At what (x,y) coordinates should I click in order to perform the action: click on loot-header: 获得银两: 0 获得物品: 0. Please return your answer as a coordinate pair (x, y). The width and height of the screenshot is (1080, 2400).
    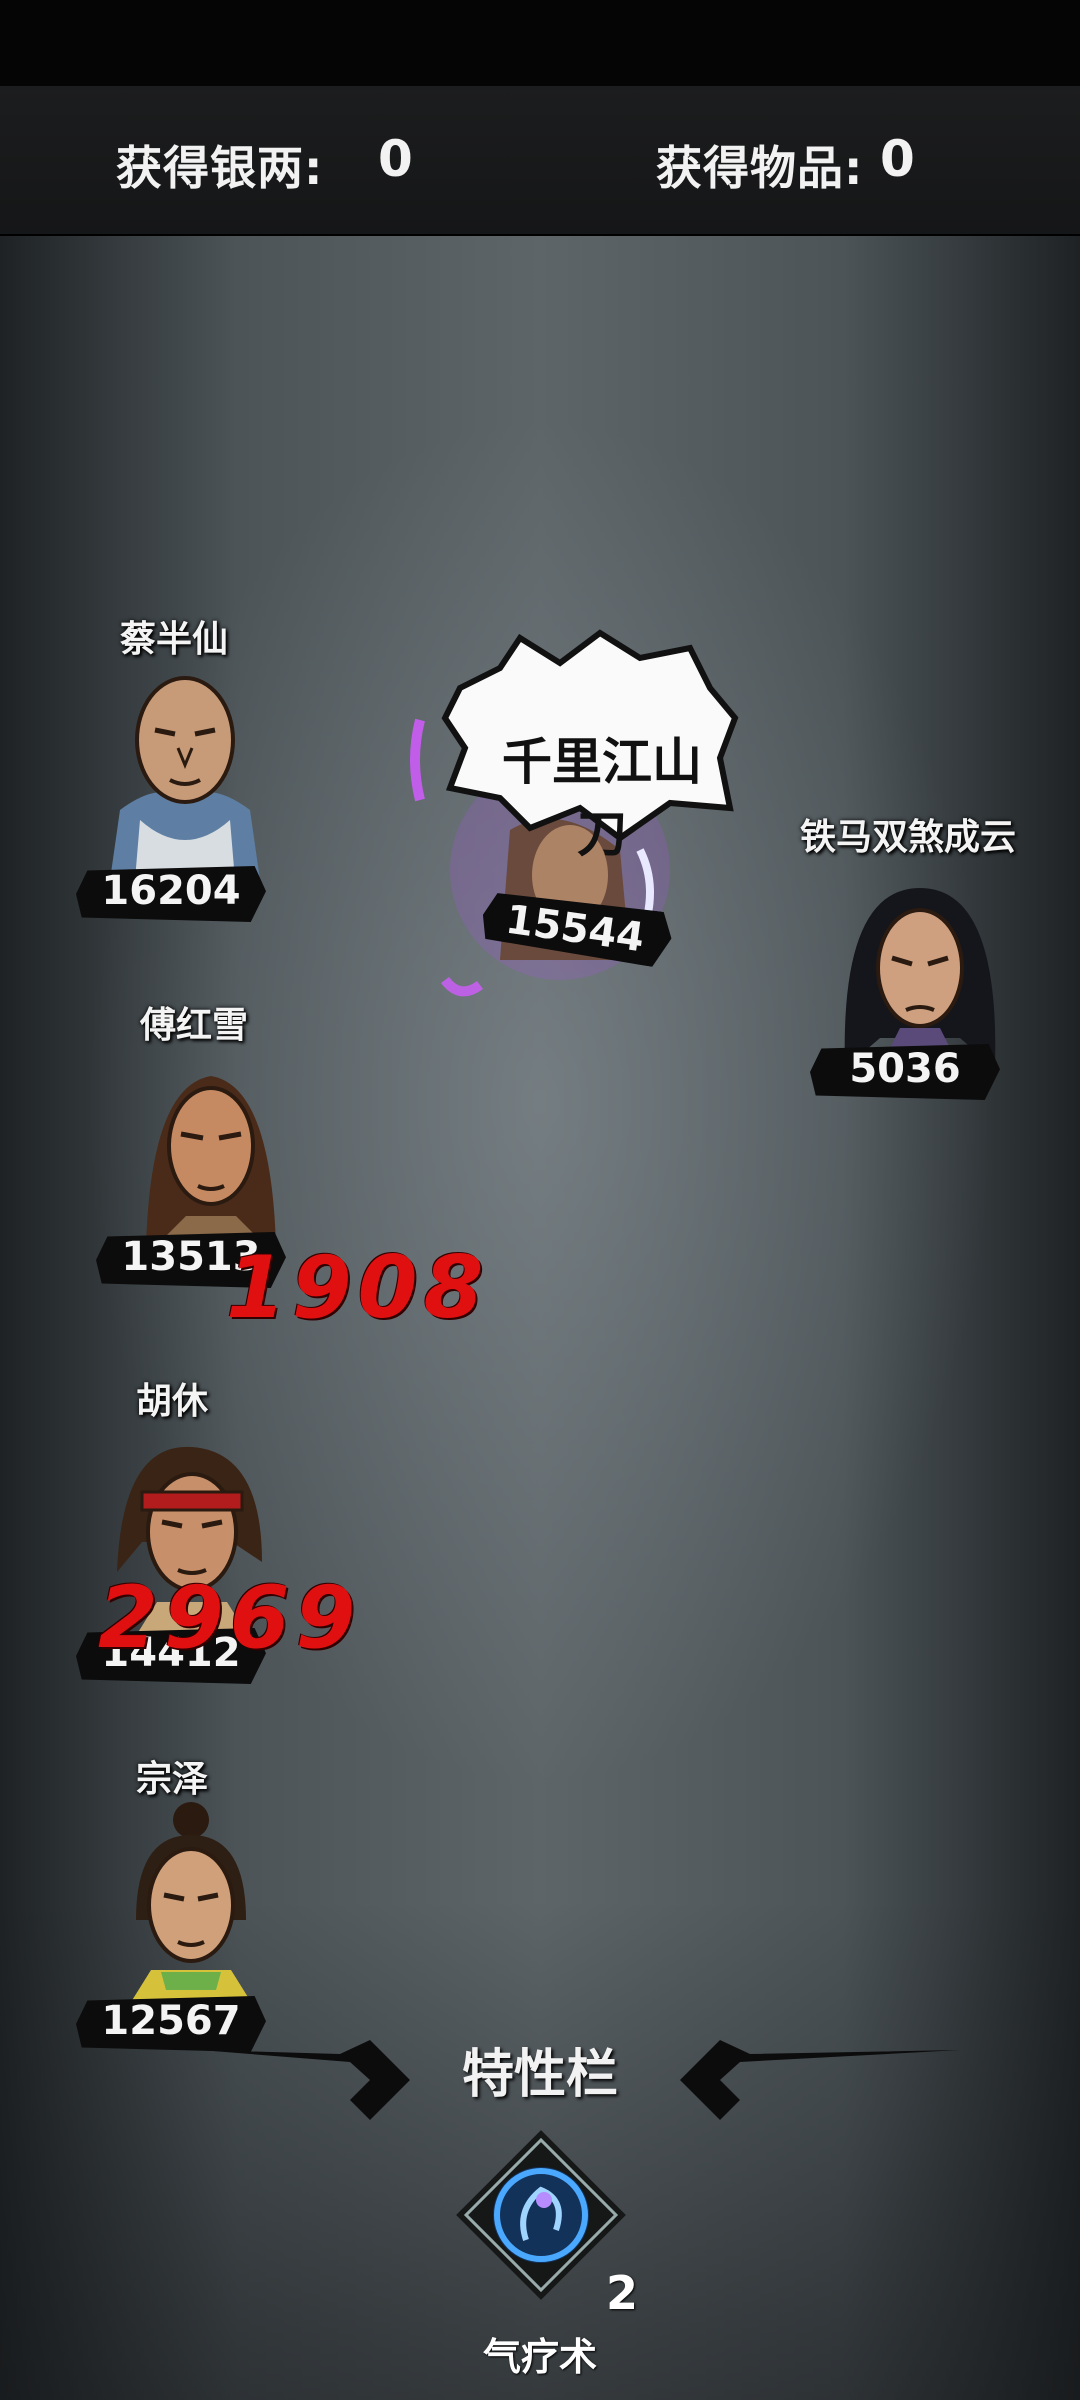
    Looking at the image, I should click on (540, 161).